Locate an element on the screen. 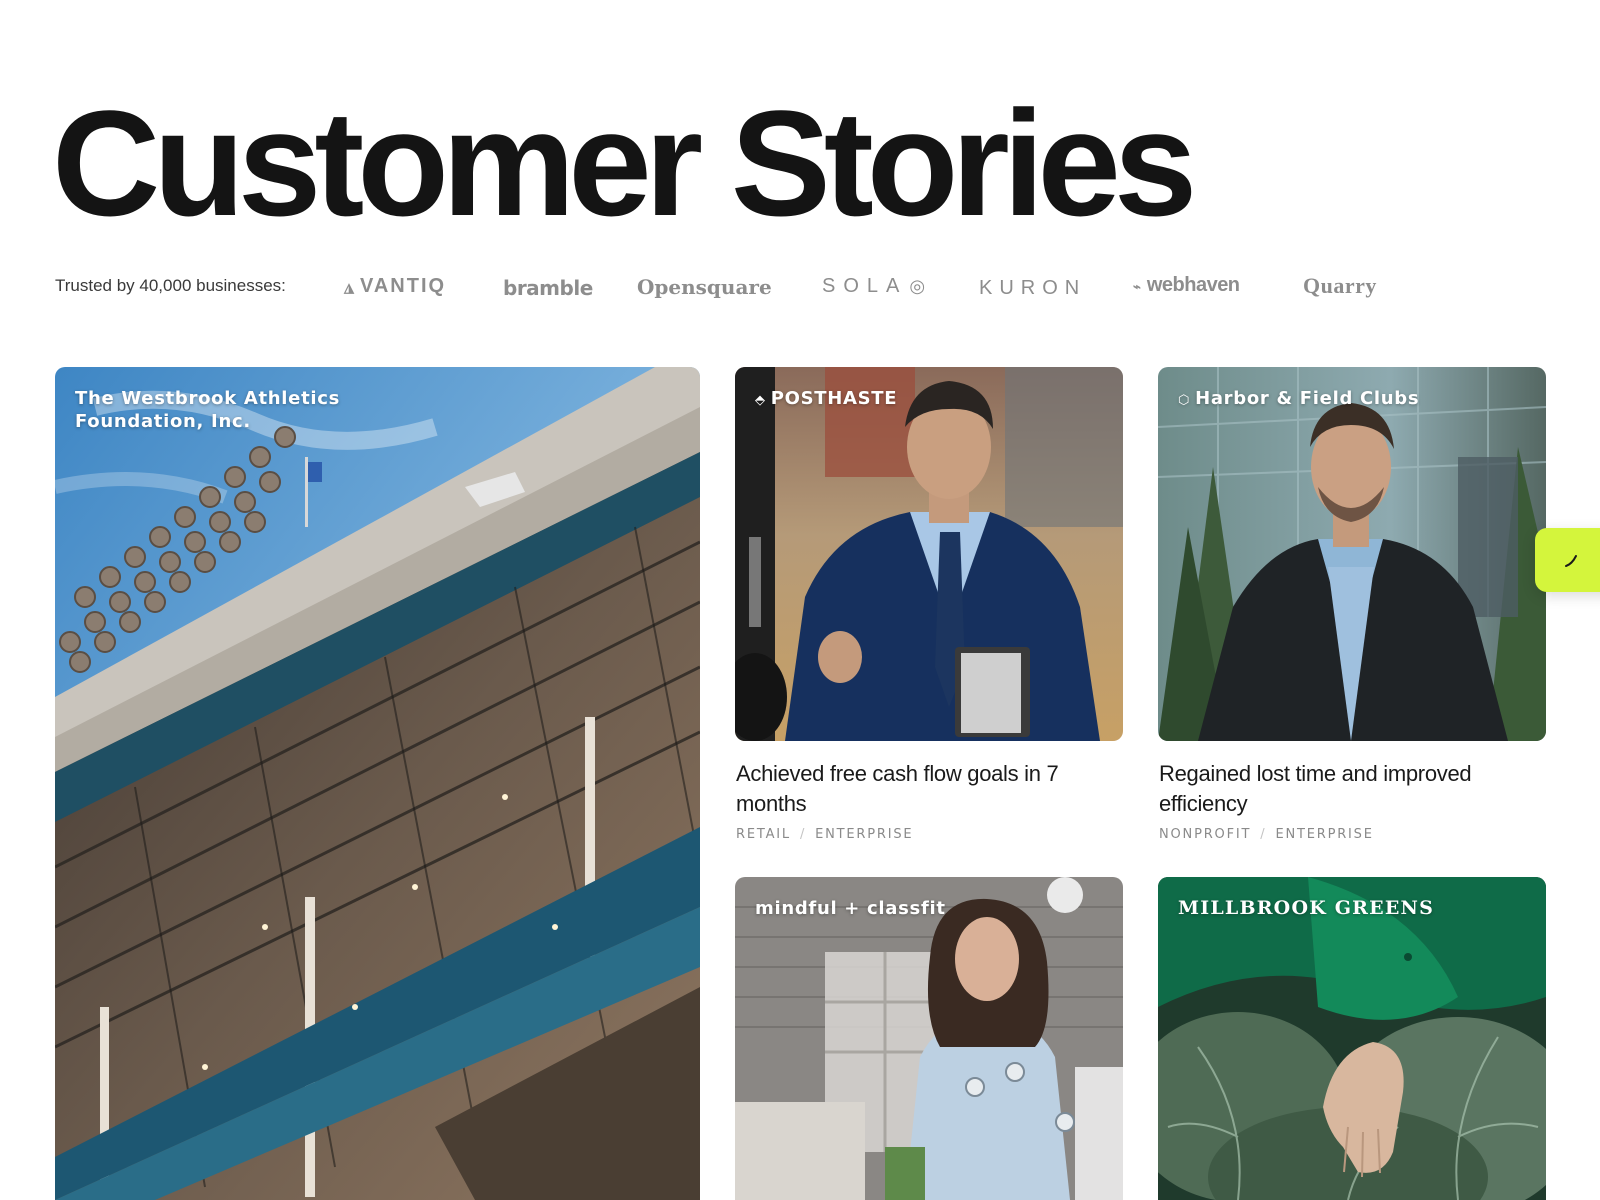 Image resolution: width=1600 pixels, height=1200 pixels. page-title: Customer Stories is located at coordinates (624, 163).